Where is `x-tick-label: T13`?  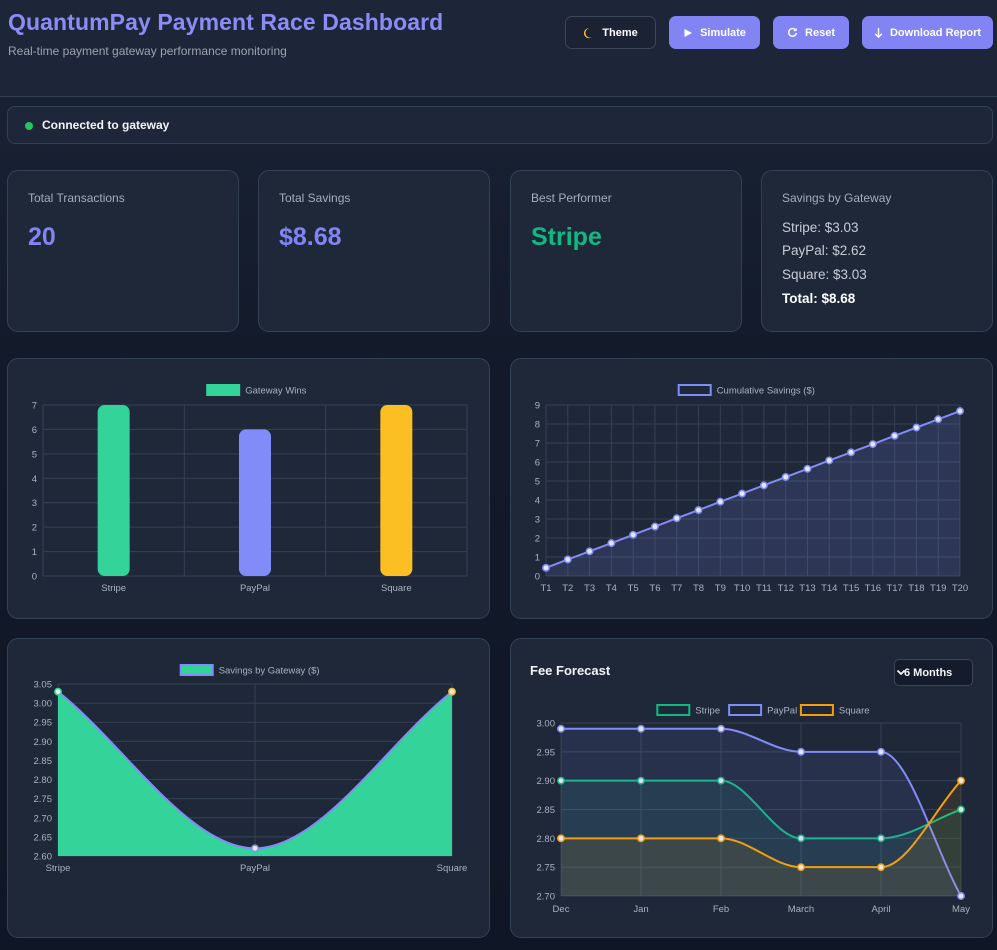
x-tick-label: T13 is located at coordinates (807, 588).